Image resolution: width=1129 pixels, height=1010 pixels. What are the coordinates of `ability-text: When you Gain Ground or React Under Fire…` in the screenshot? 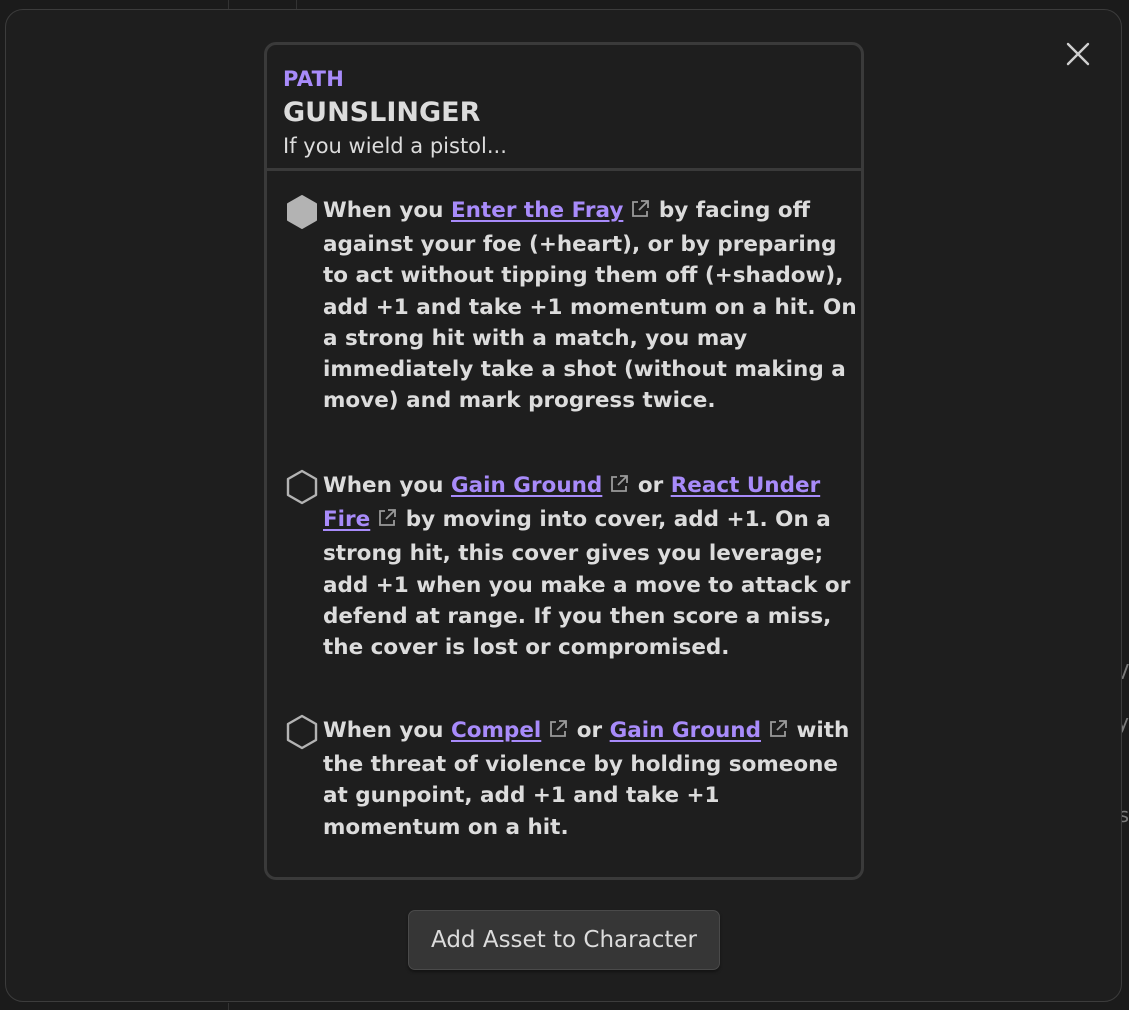 It's located at (590, 566).